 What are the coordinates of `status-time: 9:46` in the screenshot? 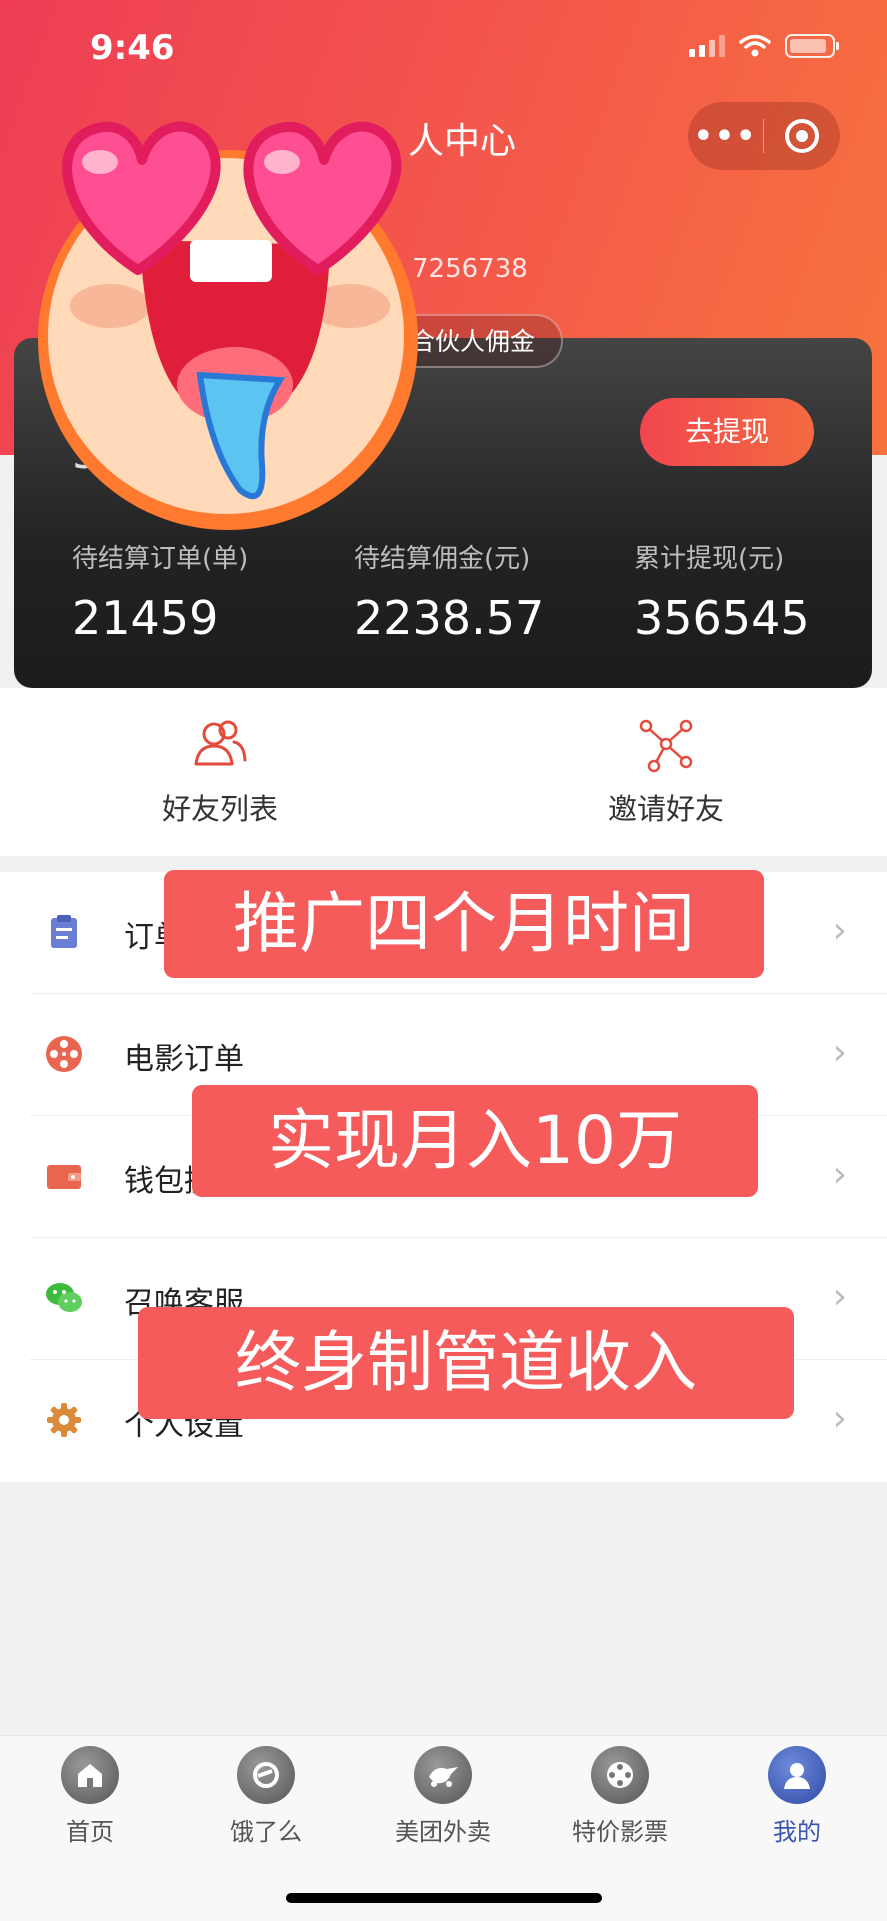 It's located at (132, 48).